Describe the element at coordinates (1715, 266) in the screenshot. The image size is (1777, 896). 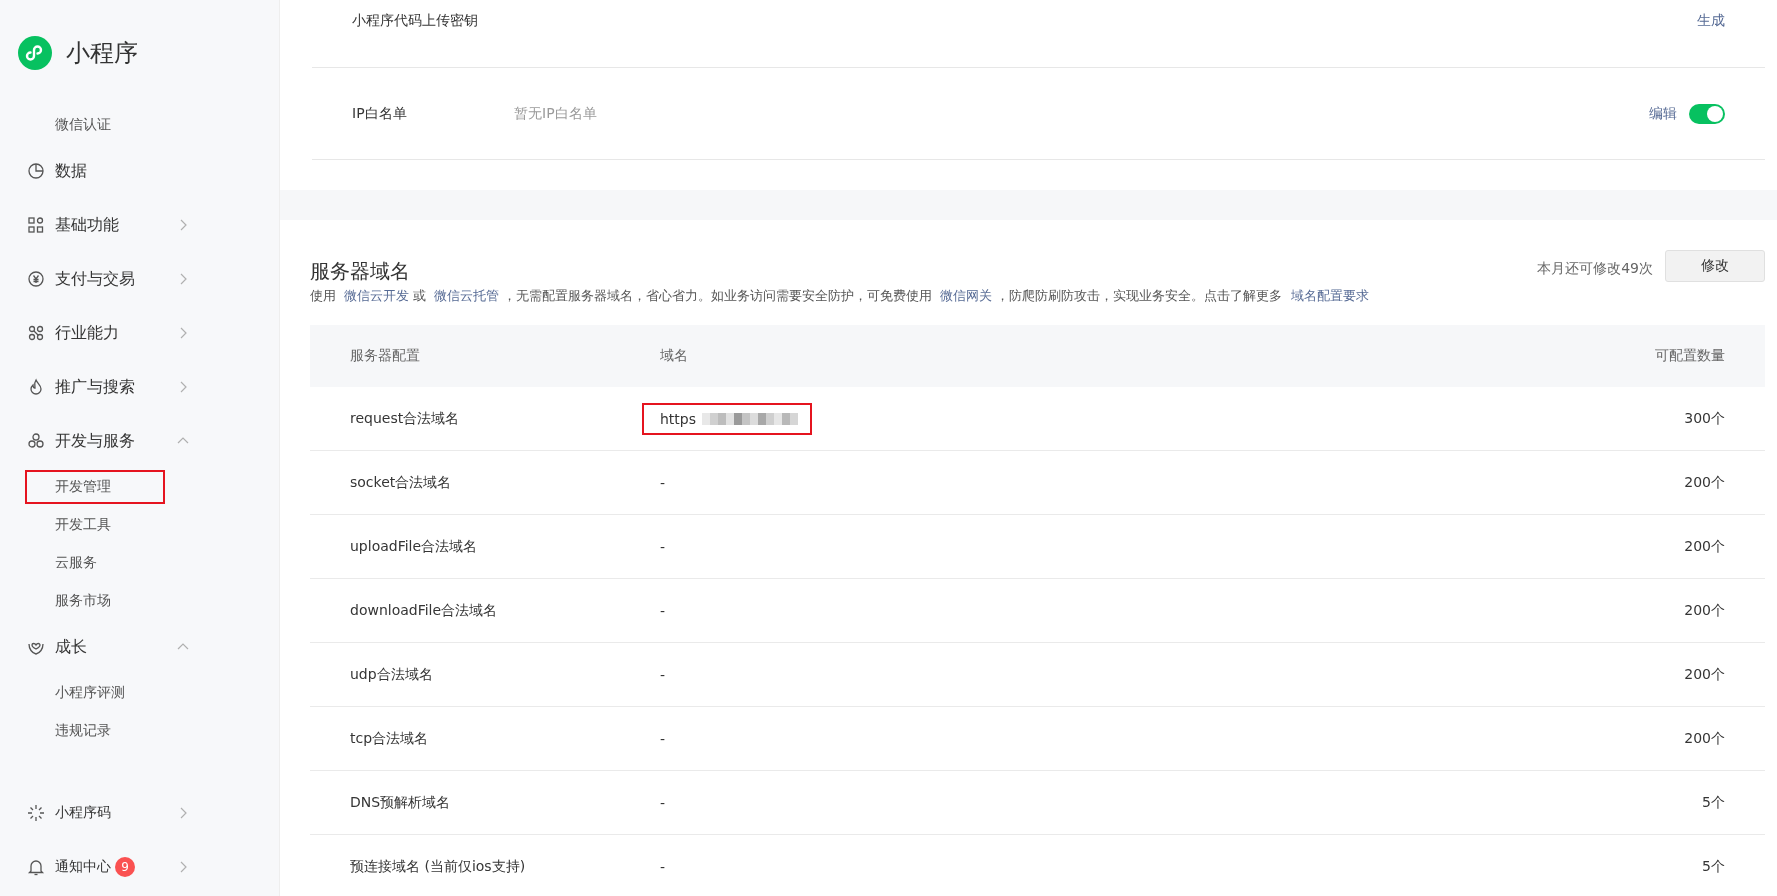
I see `modify-button: 修改` at that location.